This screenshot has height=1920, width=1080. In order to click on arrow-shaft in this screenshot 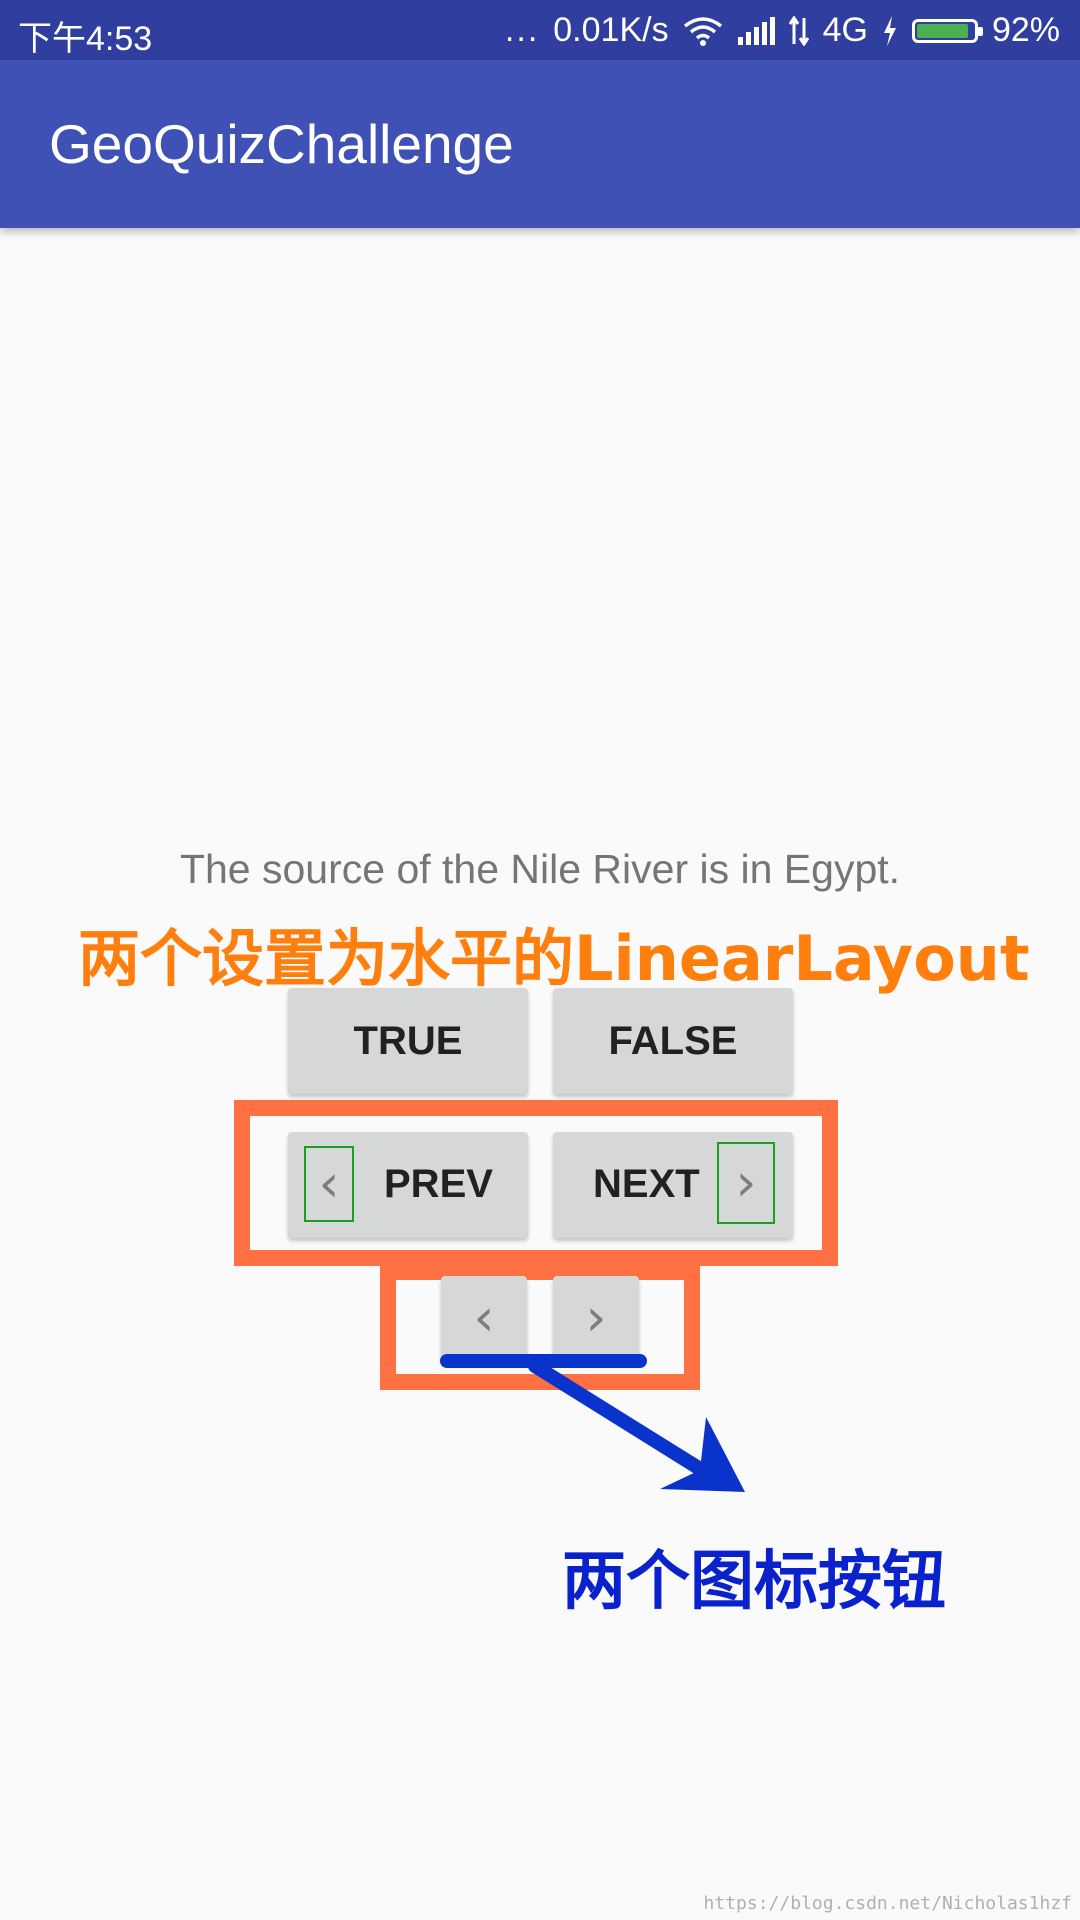, I will do `click(620, 1419)`.